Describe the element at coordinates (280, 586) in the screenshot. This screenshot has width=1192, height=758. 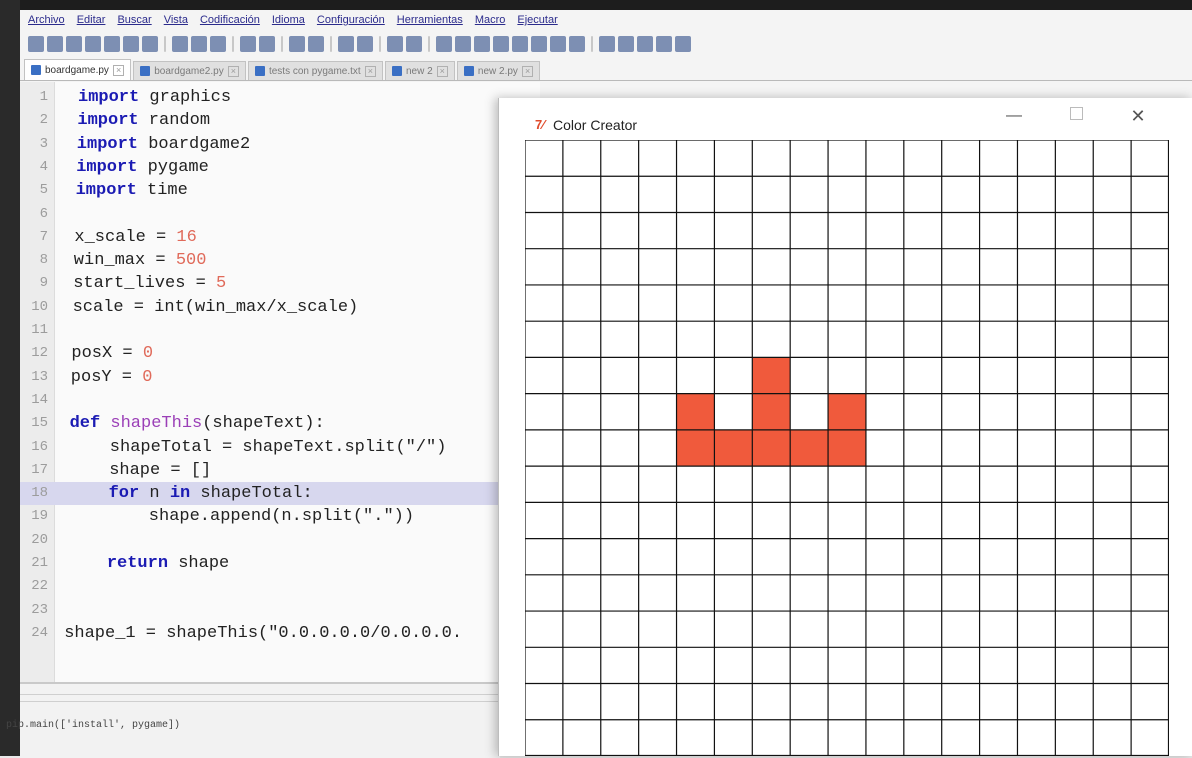
I see `code-line: 22` at that location.